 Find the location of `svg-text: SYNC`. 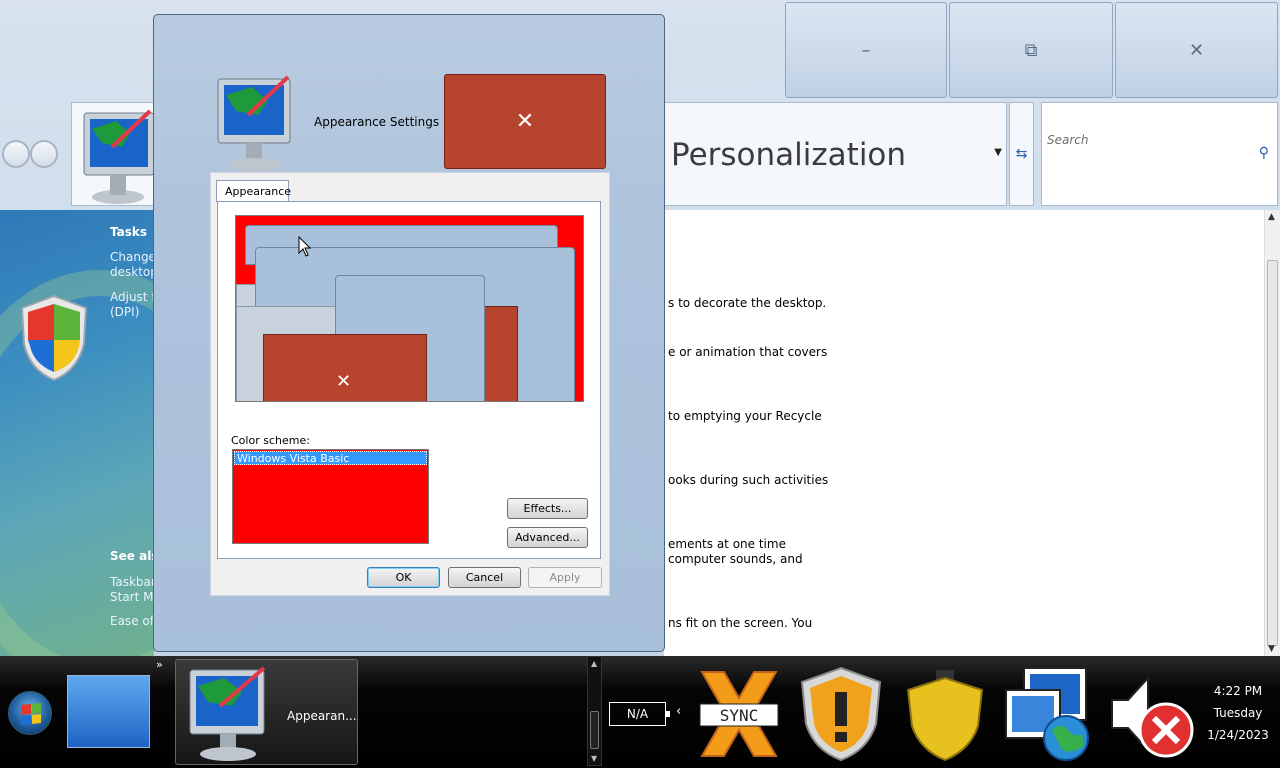

svg-text: SYNC is located at coordinates (739, 715).